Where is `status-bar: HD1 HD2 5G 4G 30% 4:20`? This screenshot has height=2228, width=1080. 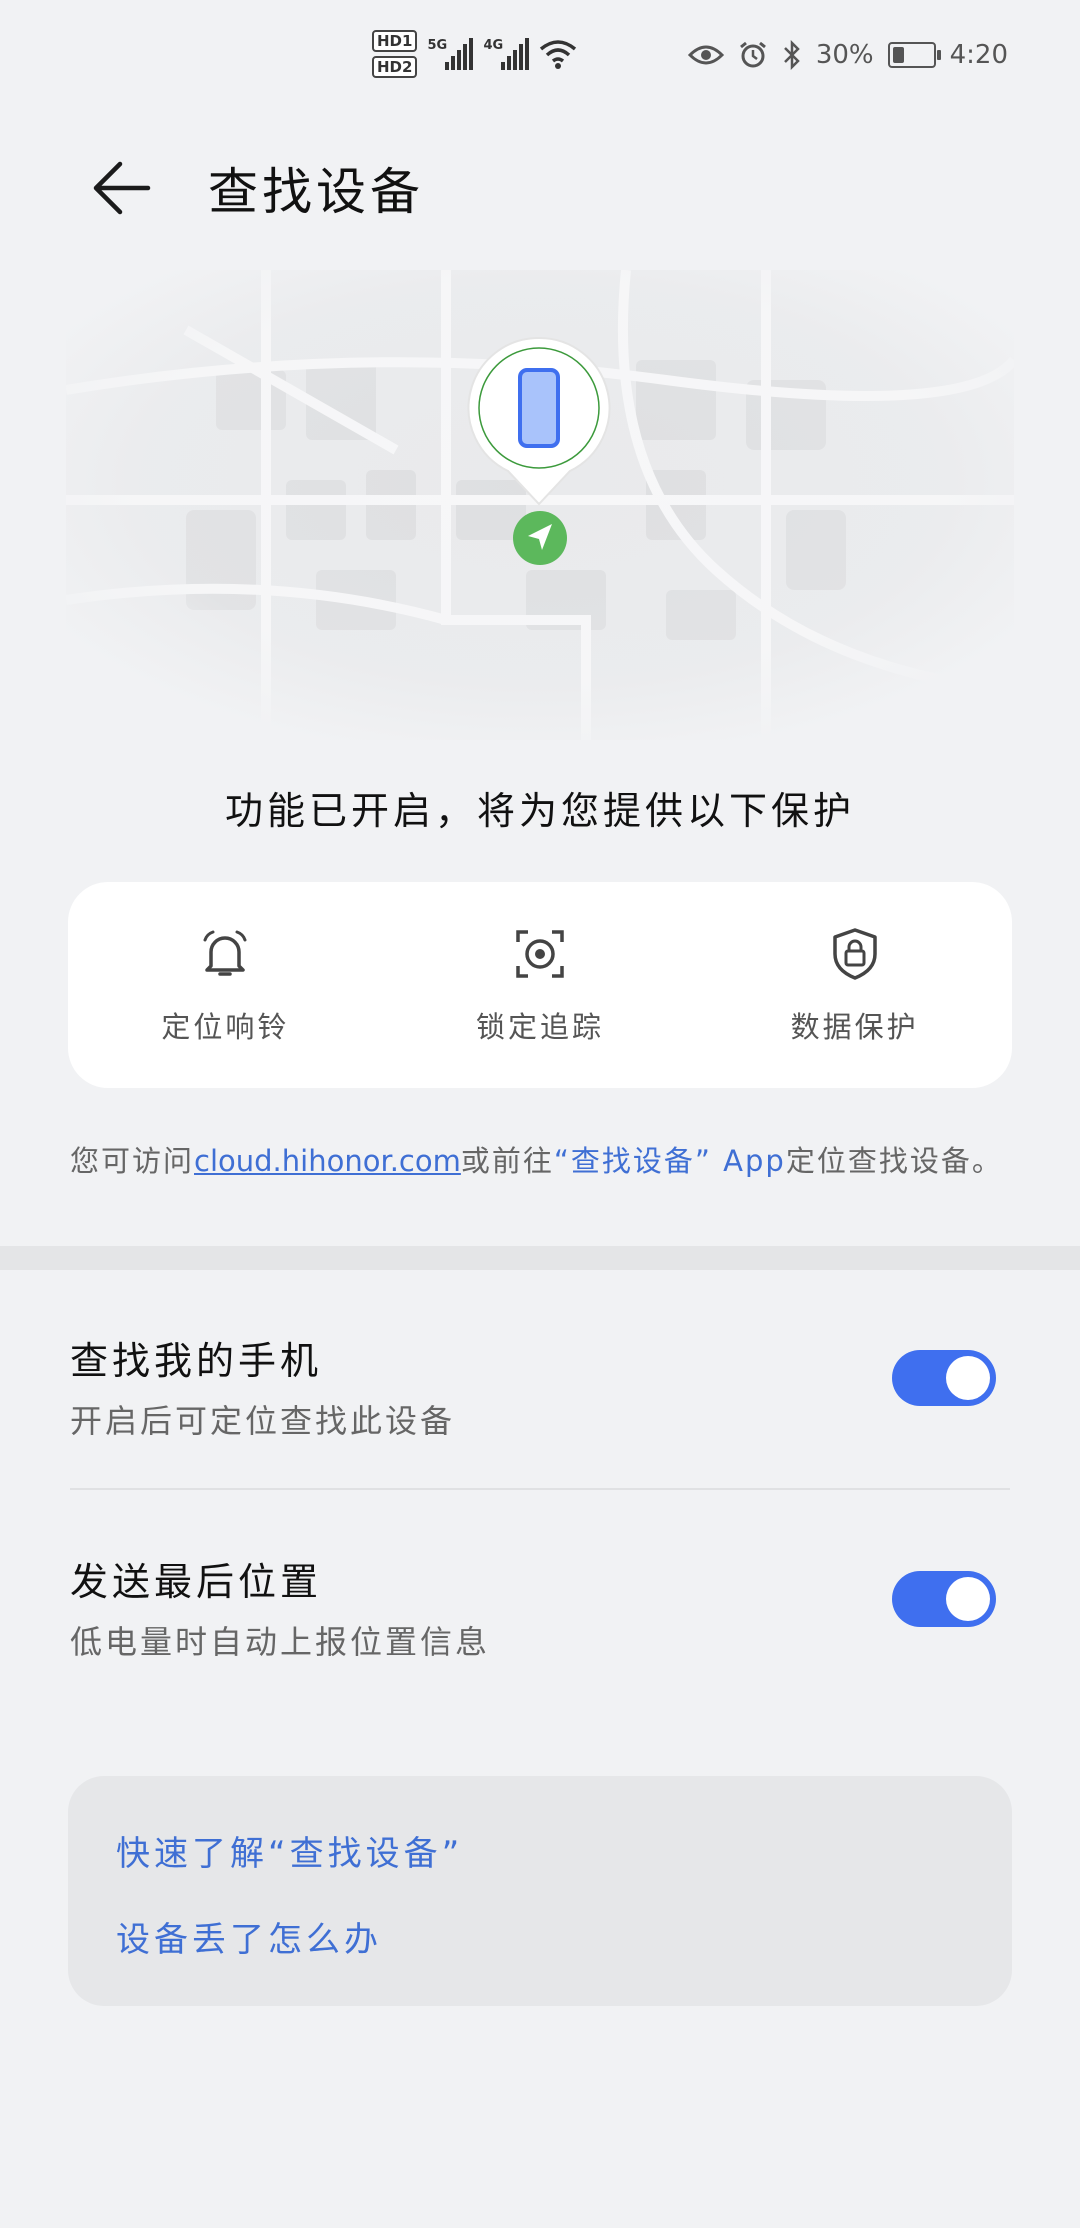
status-bar: HD1 HD2 5G 4G 30% 4:20 is located at coordinates (540, 62).